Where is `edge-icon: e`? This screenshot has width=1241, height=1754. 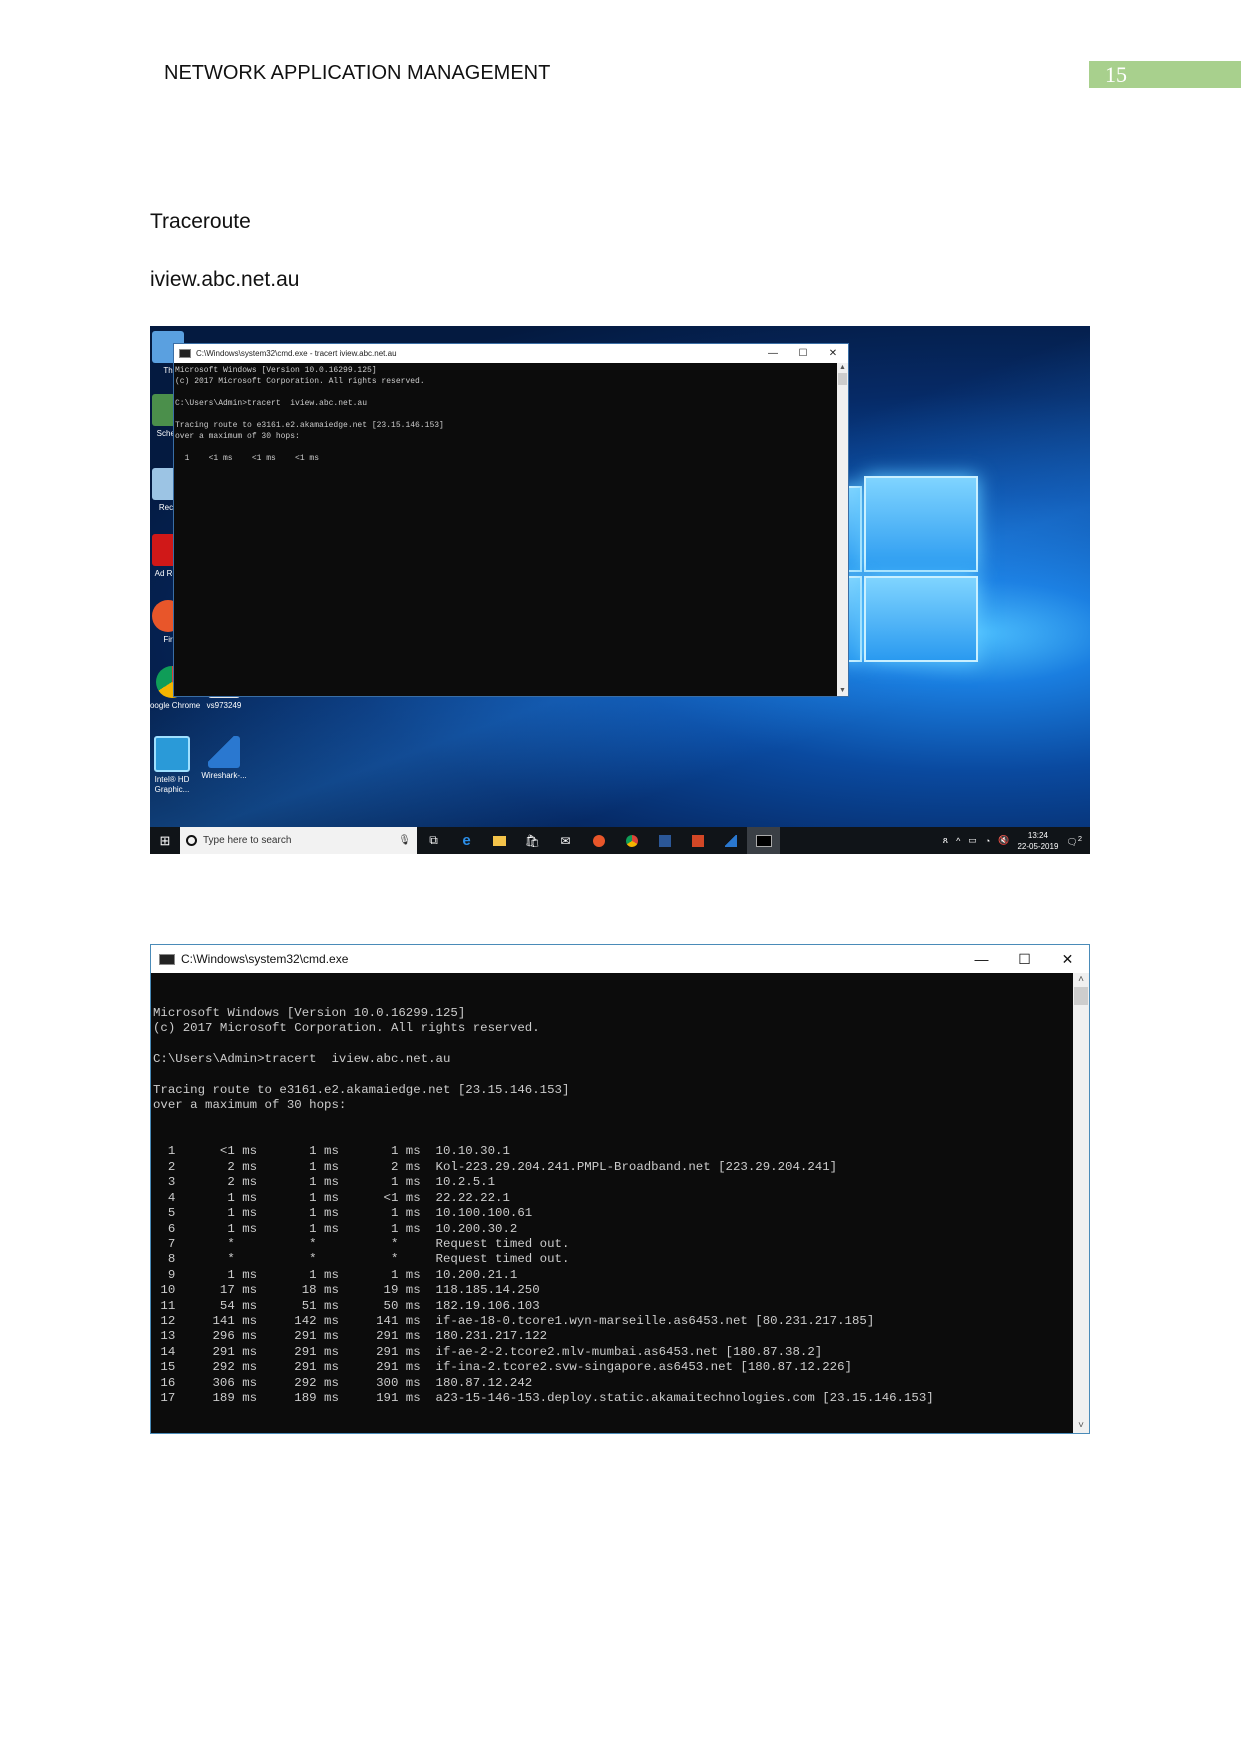 edge-icon: e is located at coordinates (466, 840).